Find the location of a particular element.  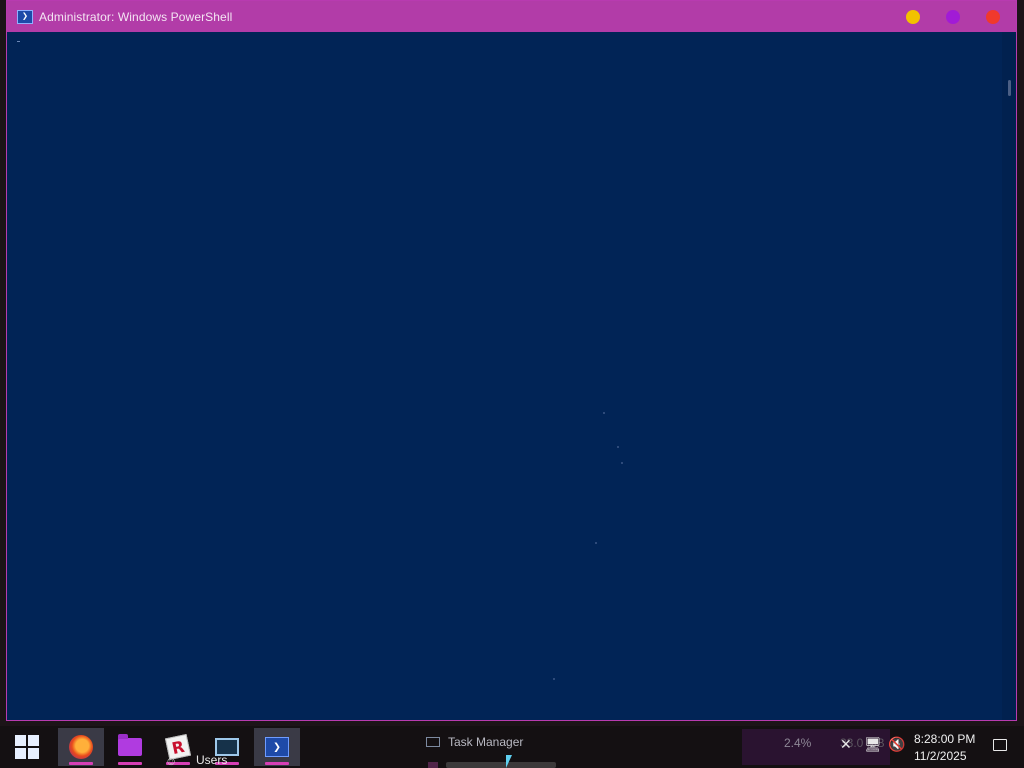

taskbar-item-file-explorer is located at coordinates (130, 747).